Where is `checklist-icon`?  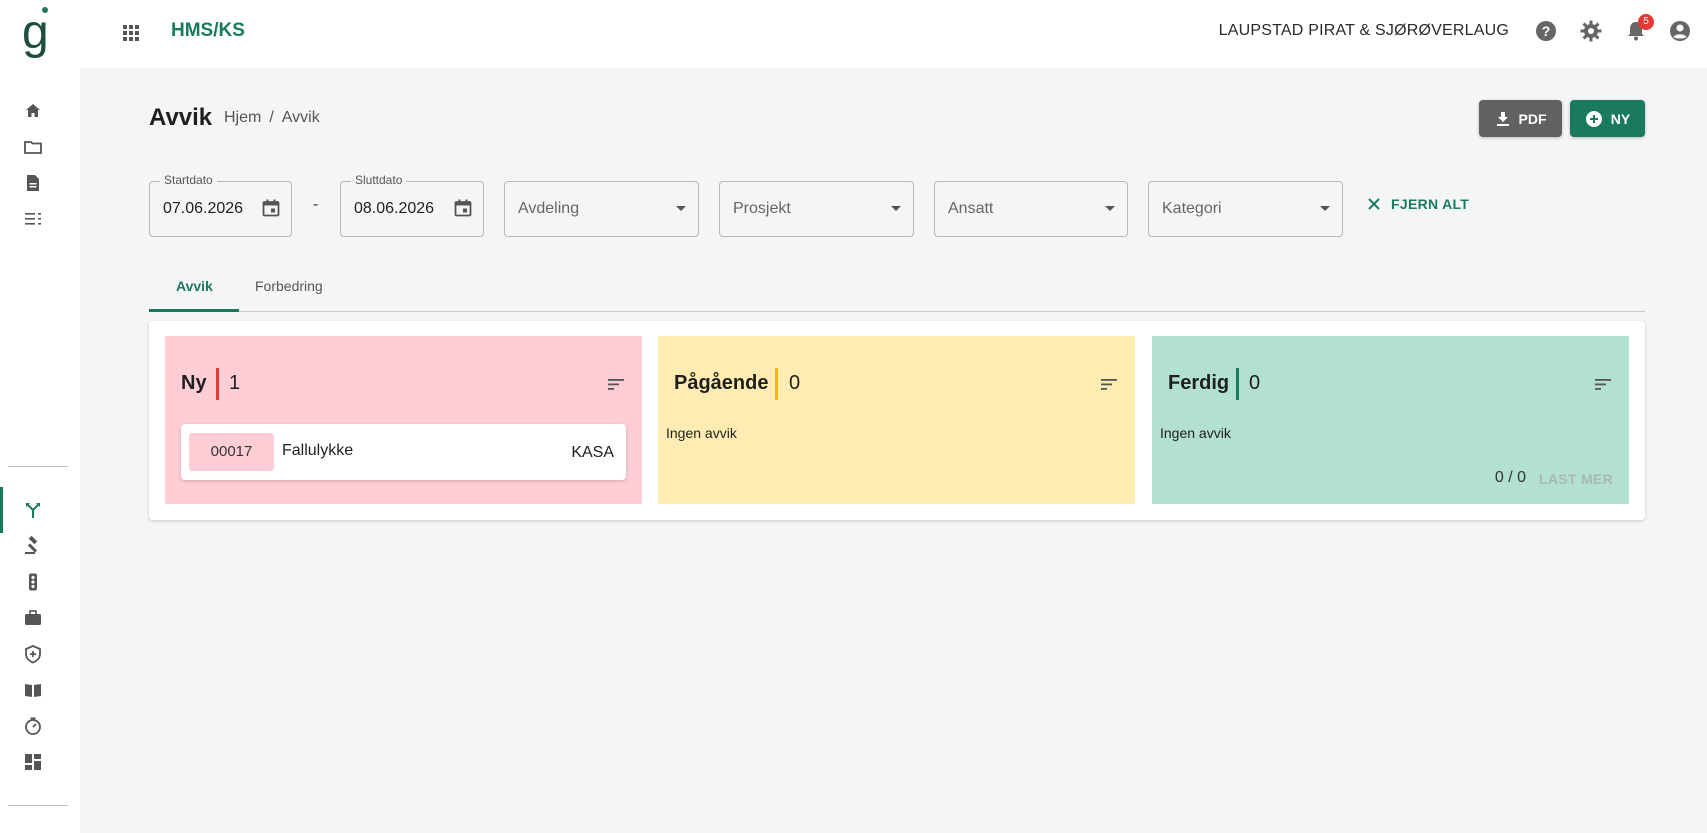 checklist-icon is located at coordinates (33, 219).